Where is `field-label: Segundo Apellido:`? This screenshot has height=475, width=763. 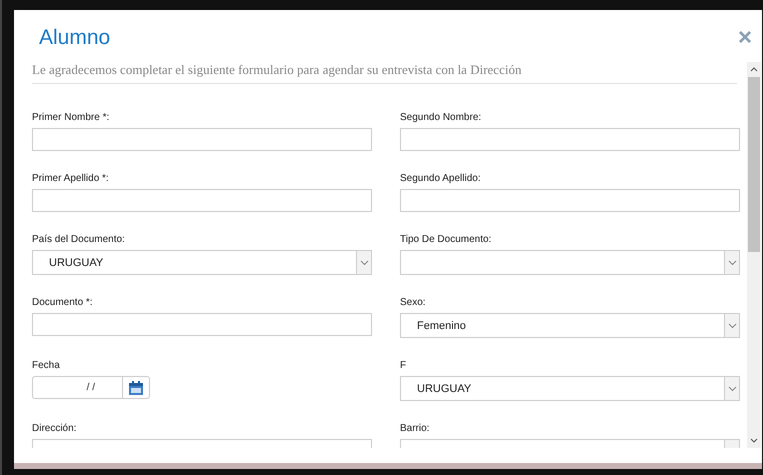 field-label: Segundo Apellido: is located at coordinates (441, 179).